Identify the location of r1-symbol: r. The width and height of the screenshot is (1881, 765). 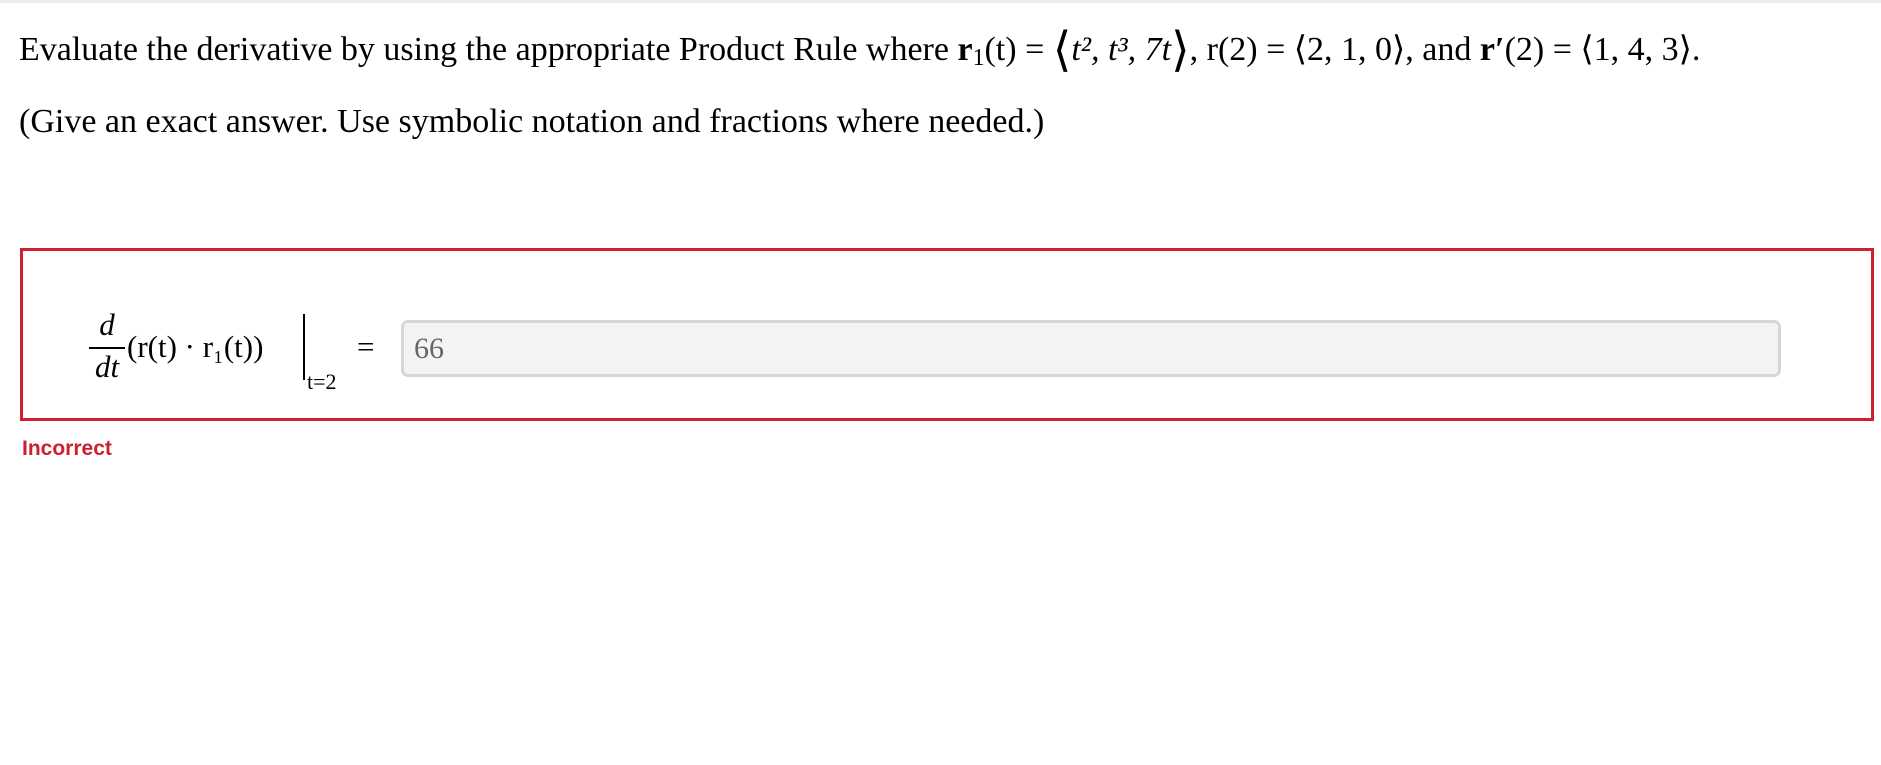
(965, 49).